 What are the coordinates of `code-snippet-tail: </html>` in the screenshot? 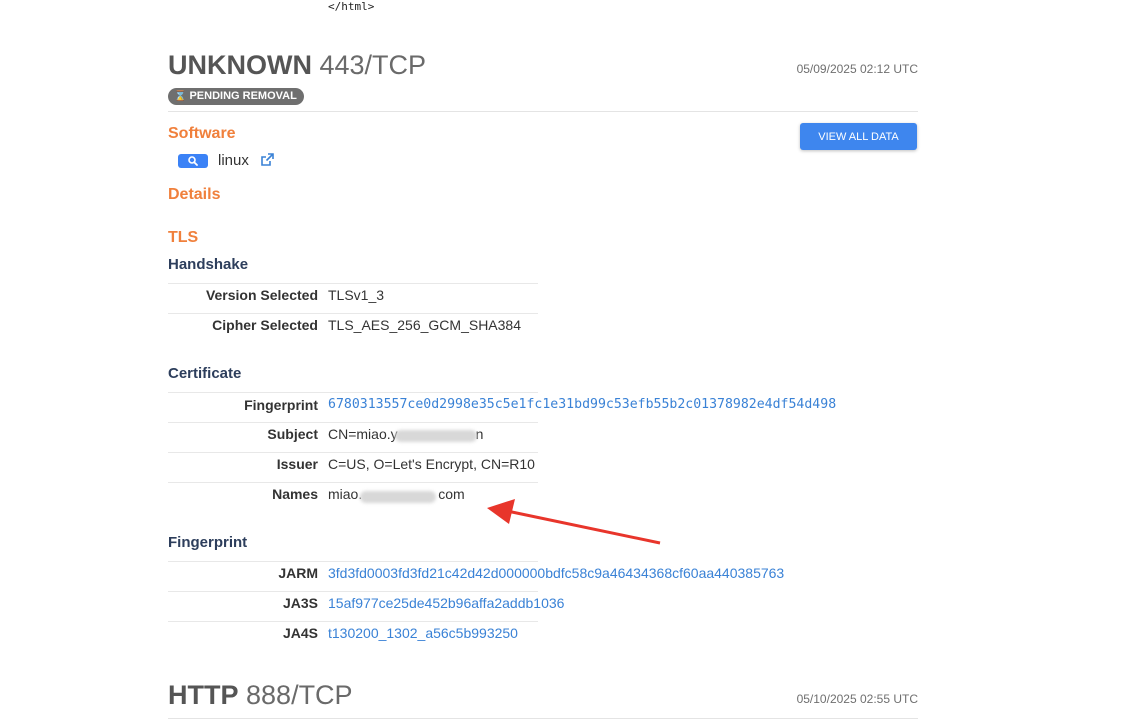 It's located at (351, 6).